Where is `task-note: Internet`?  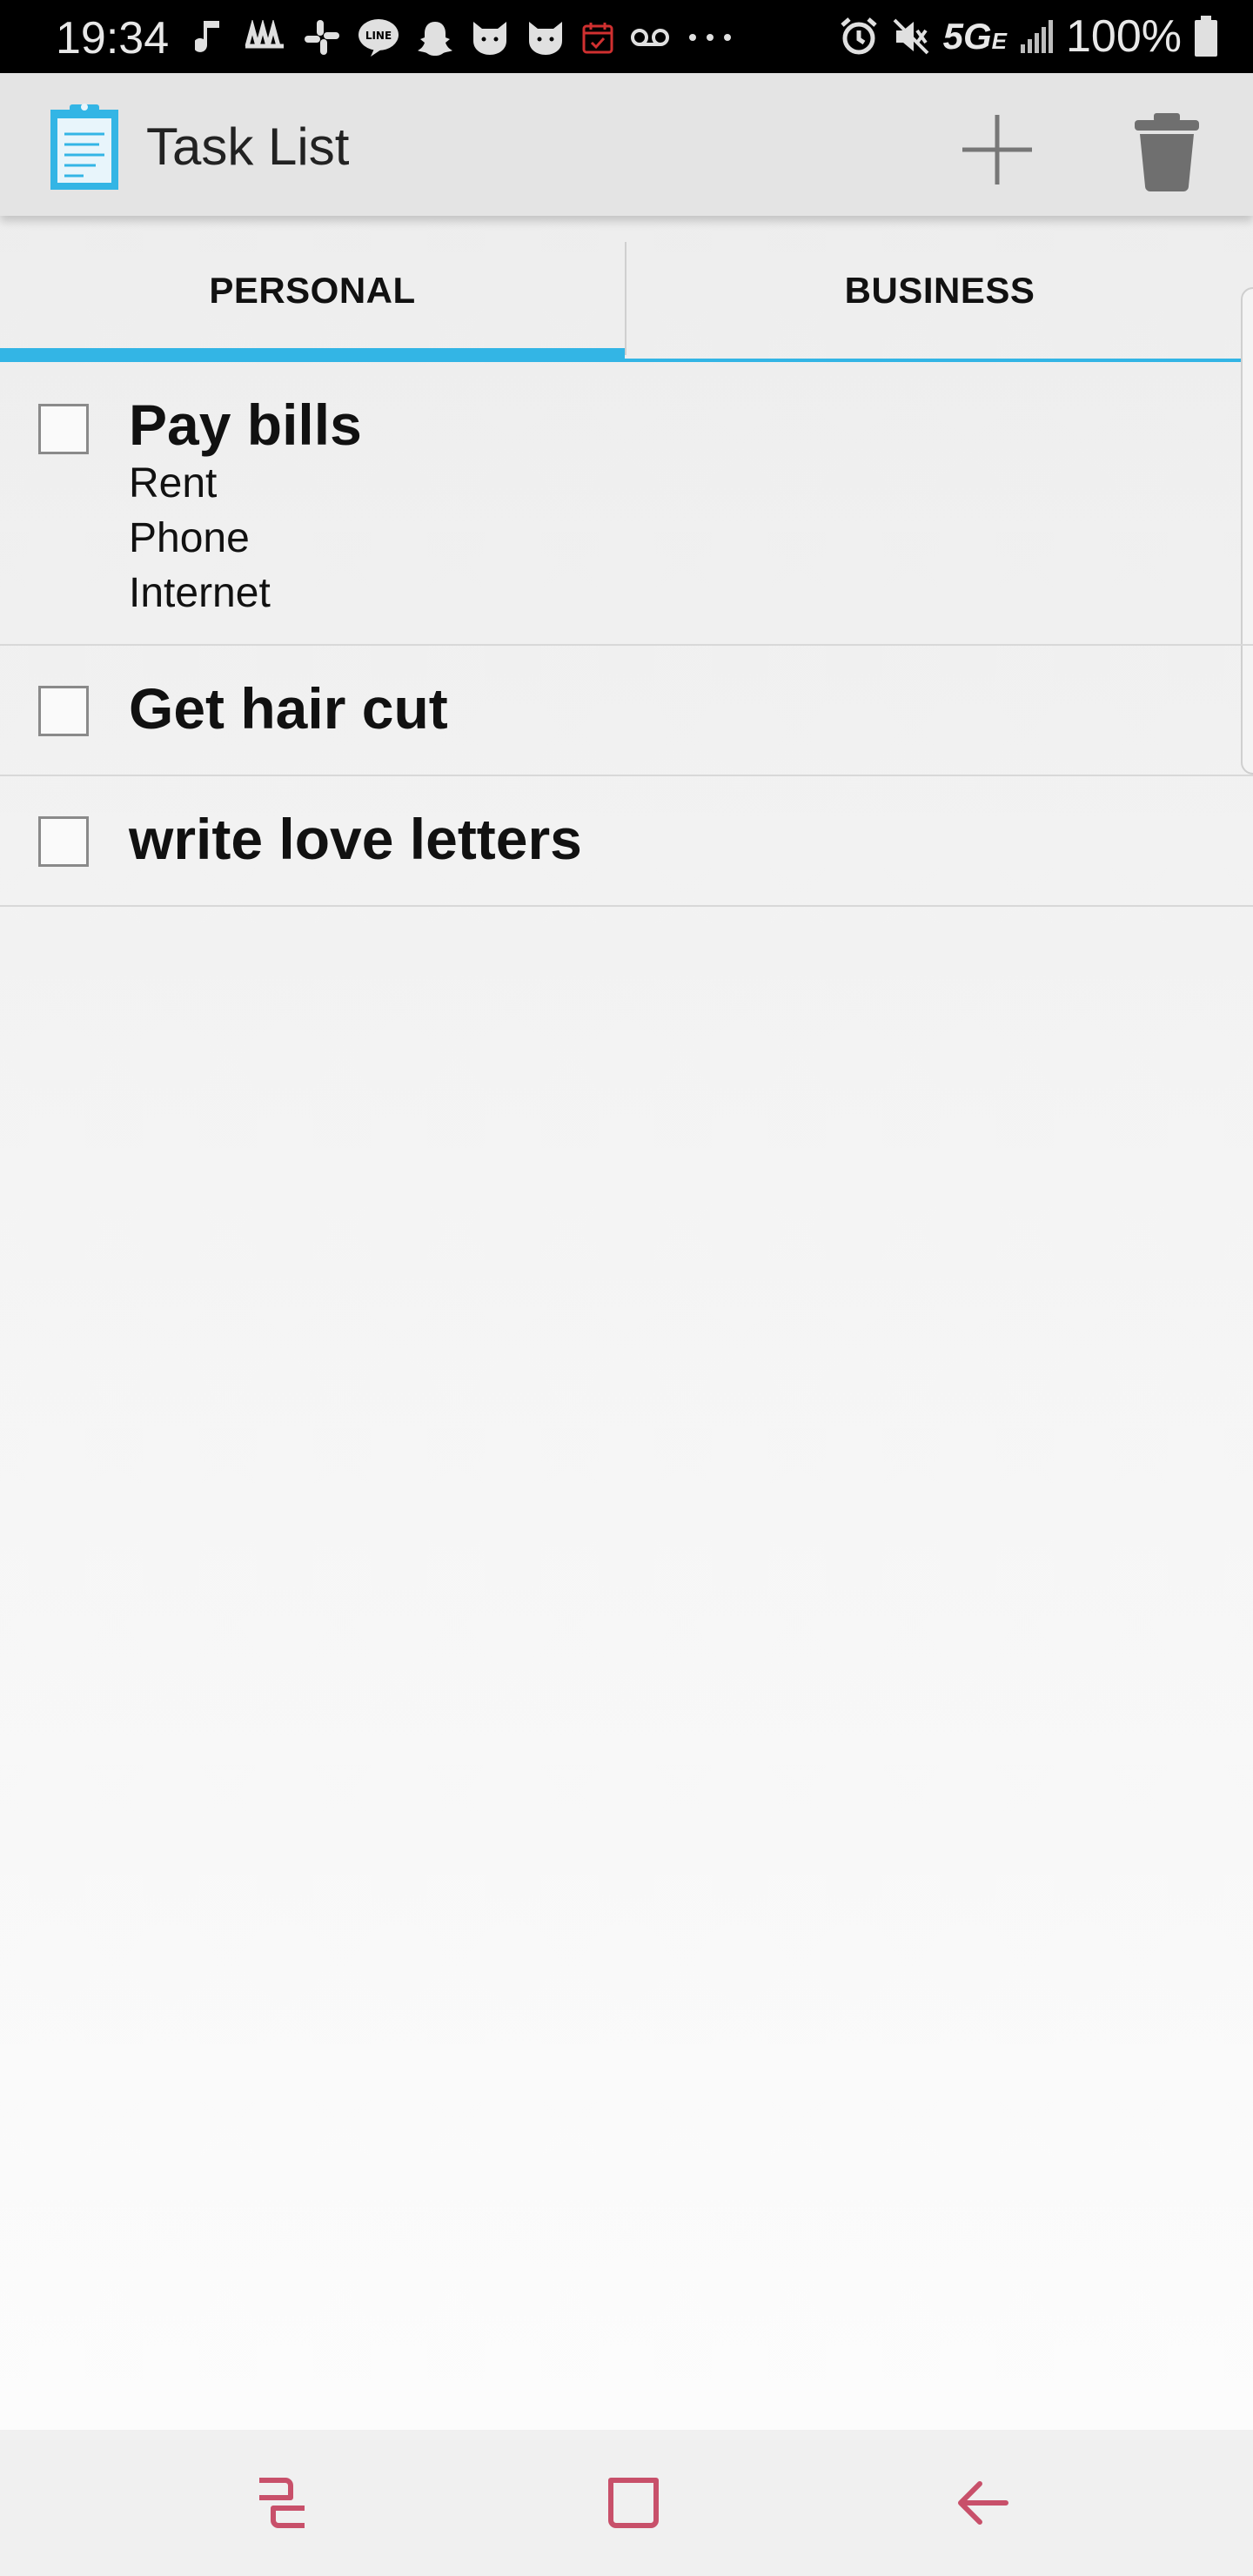 task-note: Internet is located at coordinates (200, 593).